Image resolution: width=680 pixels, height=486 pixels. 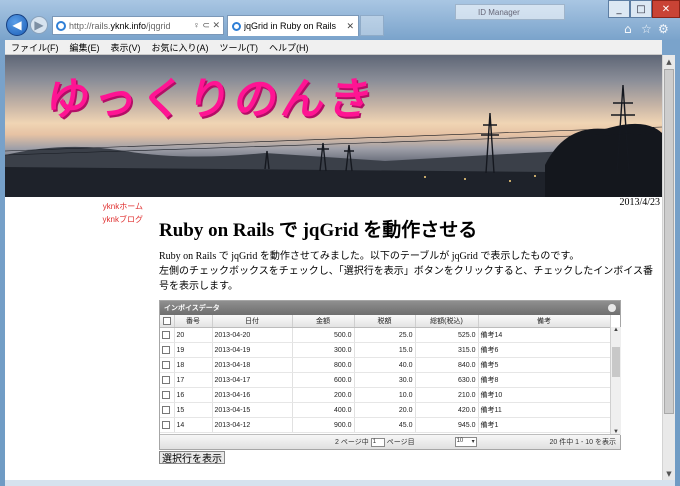 I want to click on collapse-toggle-icon, so click(x=612, y=308).